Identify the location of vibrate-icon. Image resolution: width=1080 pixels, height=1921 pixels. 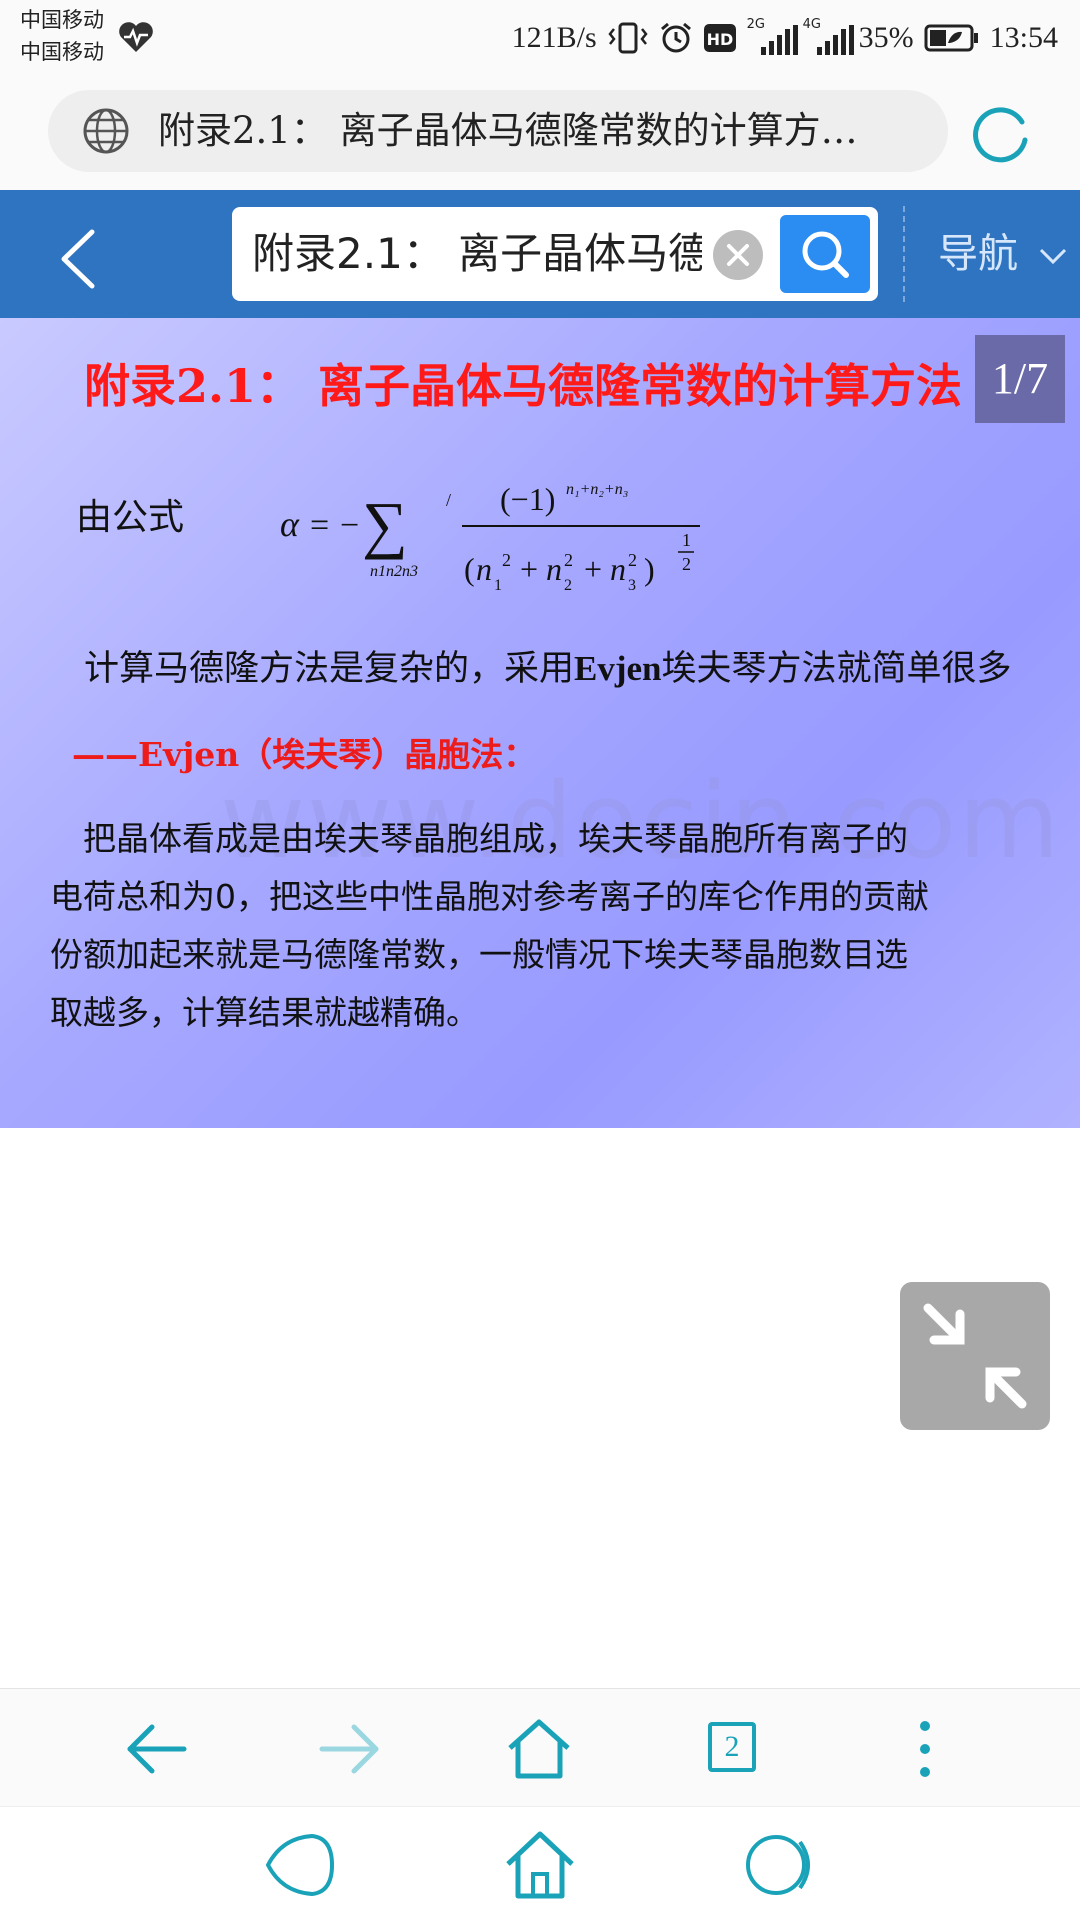
(628, 38).